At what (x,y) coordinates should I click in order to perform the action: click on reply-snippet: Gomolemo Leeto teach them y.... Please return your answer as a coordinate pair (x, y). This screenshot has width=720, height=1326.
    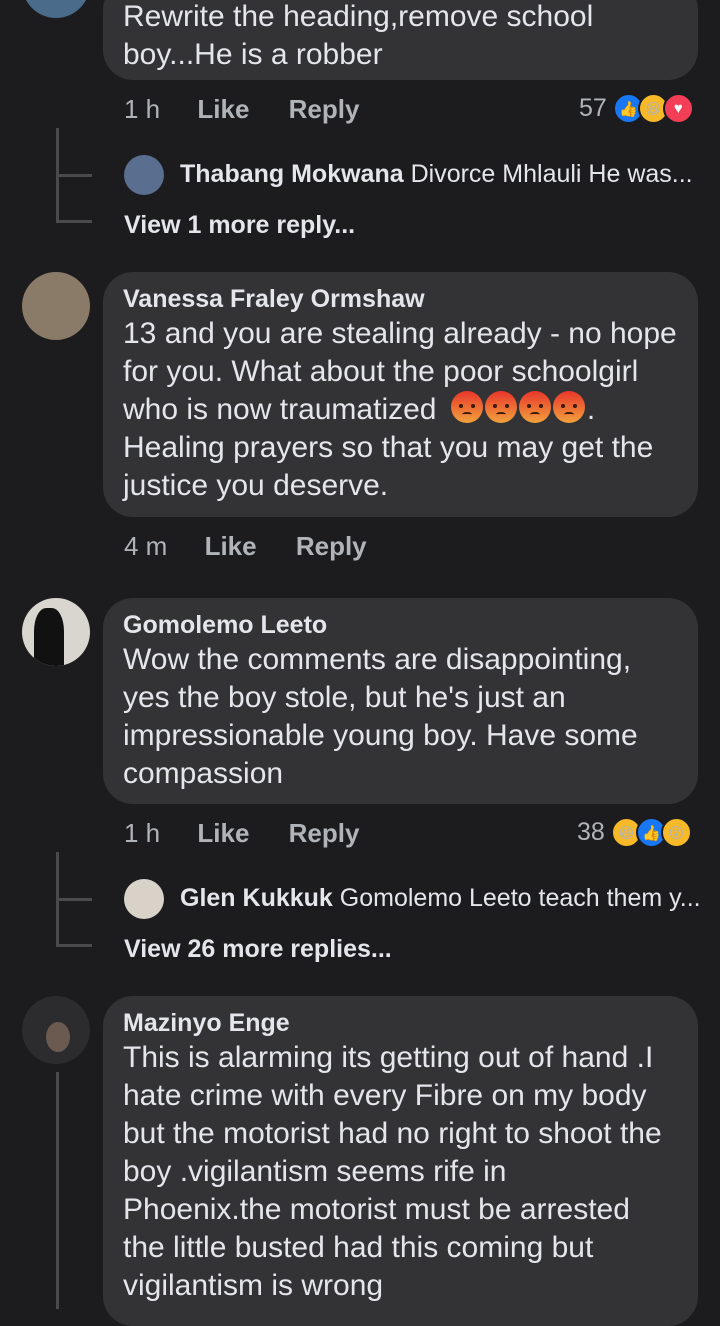
    Looking at the image, I should click on (520, 898).